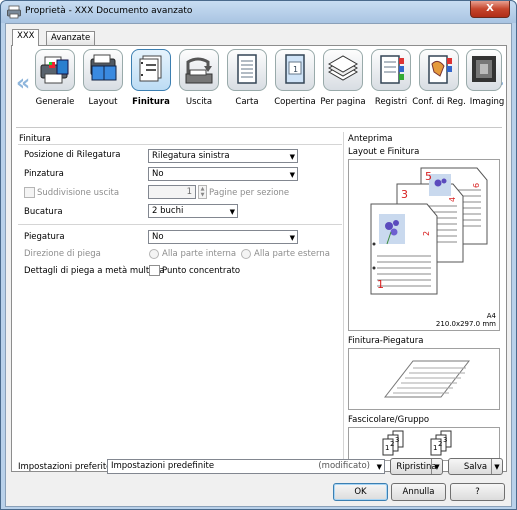 This screenshot has width=517, height=510. Describe the element at coordinates (172, 192) in the screenshot. I see `output-subdivision-input: 1` at that location.